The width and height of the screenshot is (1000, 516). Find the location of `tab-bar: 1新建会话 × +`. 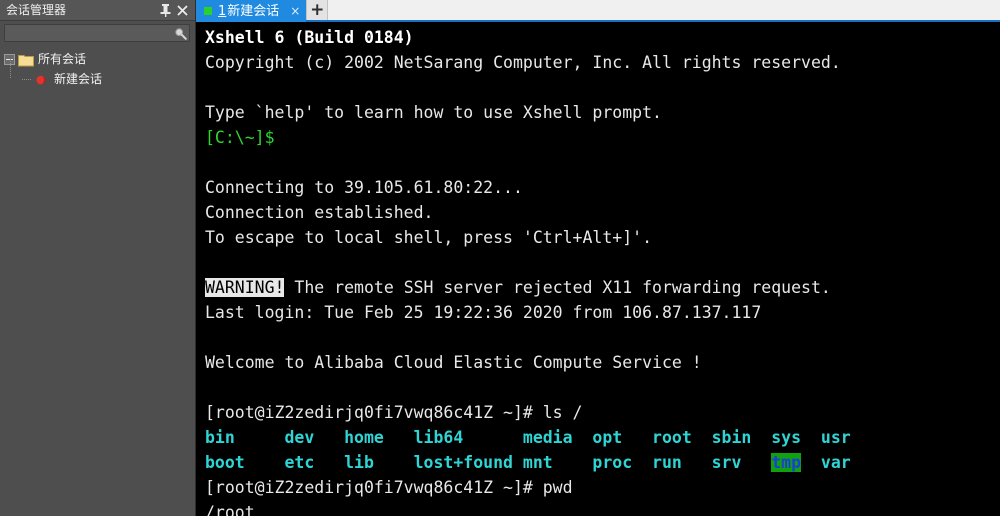

tab-bar: 1新建会话 × + is located at coordinates (598, 11).